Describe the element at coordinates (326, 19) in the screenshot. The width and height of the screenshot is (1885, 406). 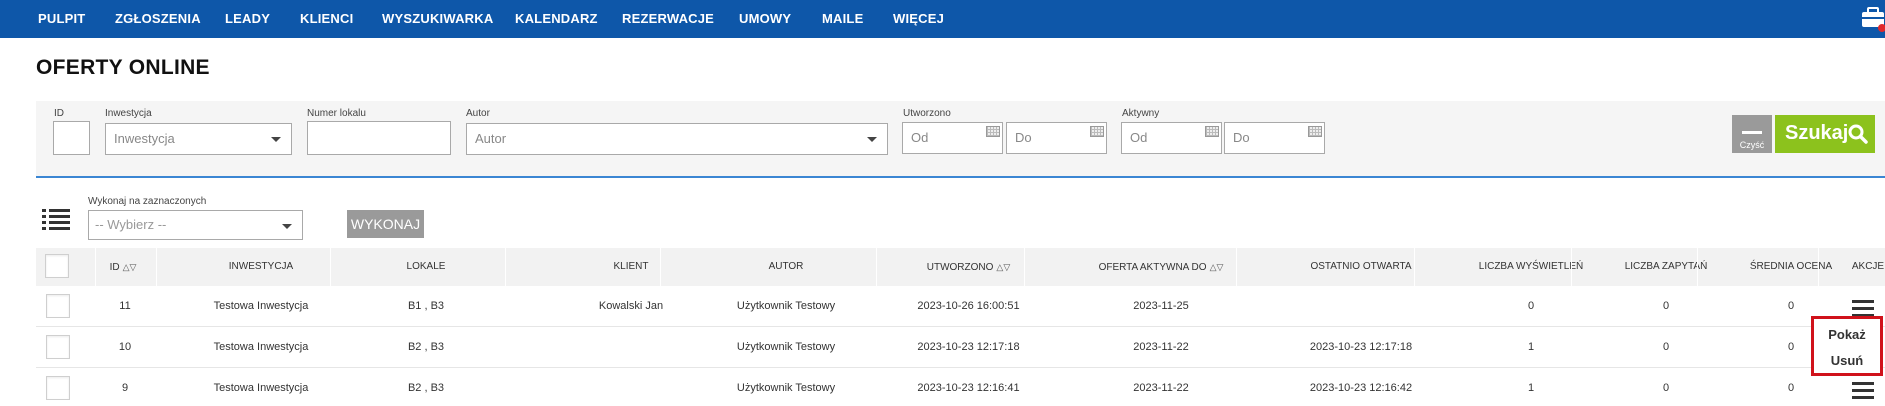
I see `nav-item-klienci: KLIENCI` at that location.